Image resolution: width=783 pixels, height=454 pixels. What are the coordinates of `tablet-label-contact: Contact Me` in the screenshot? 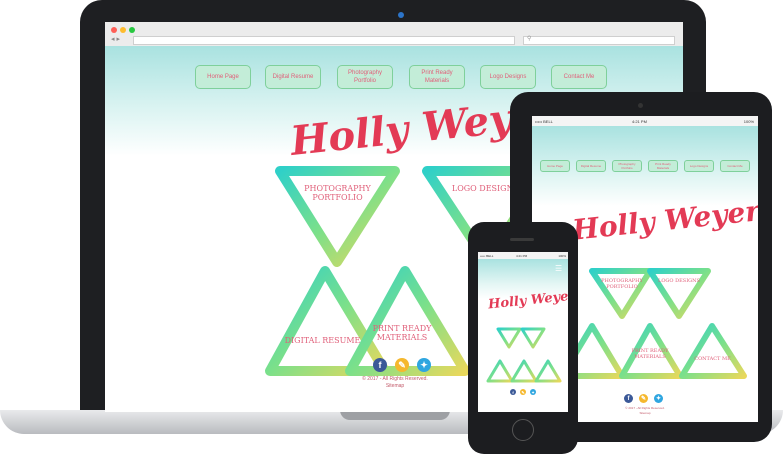 It's located at (712, 359).